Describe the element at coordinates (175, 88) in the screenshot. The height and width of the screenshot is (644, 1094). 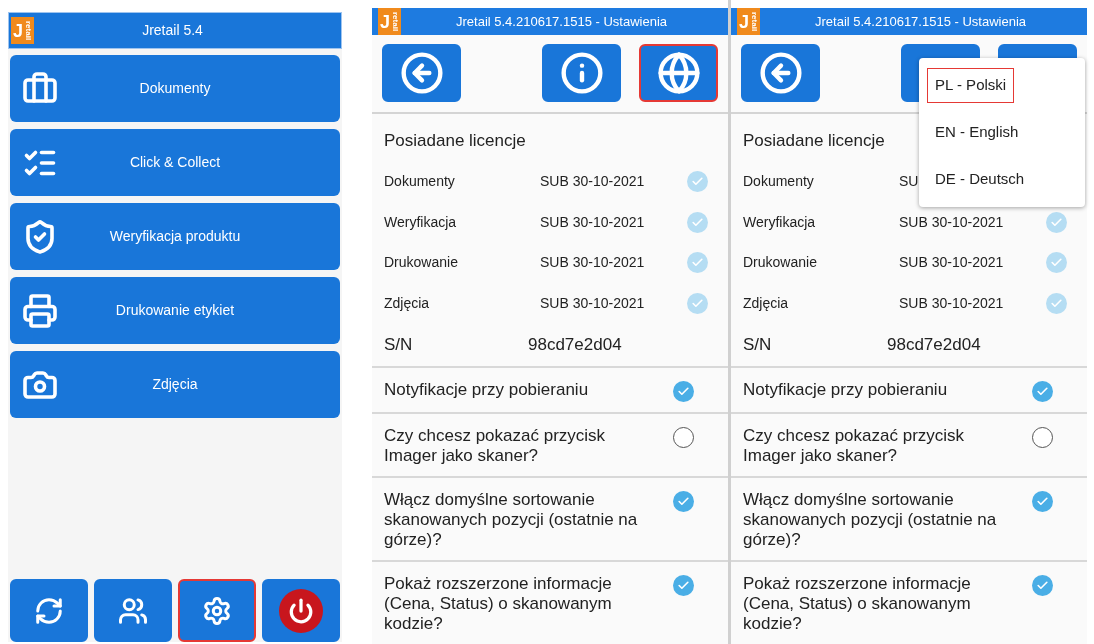
I see `menu-button: Dokumenty` at that location.